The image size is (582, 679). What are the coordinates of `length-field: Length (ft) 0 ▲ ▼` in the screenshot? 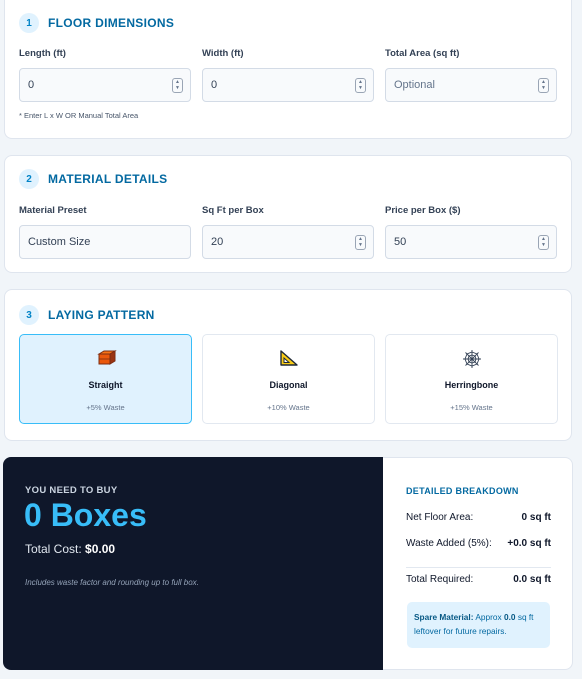 It's located at (105, 74).